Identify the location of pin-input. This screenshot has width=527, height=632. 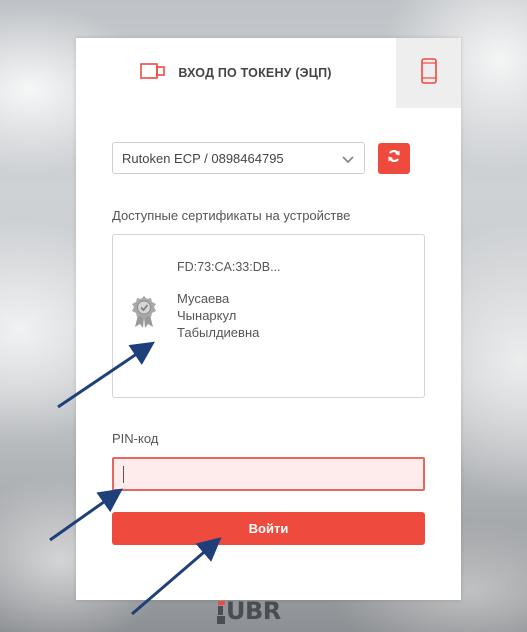
(268, 474).